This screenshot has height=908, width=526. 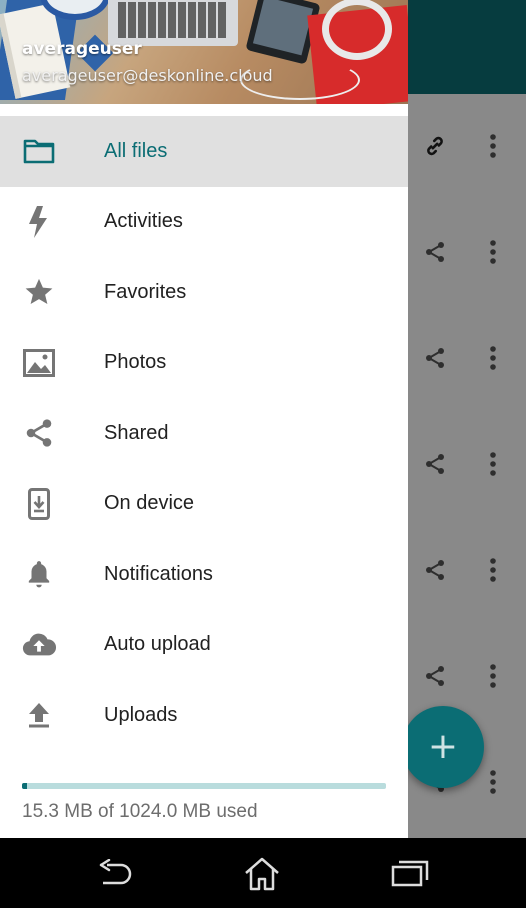 What do you see at coordinates (204, 52) in the screenshot?
I see `drawer-header: averageuser averageuser@deskonline.cloud` at bounding box center [204, 52].